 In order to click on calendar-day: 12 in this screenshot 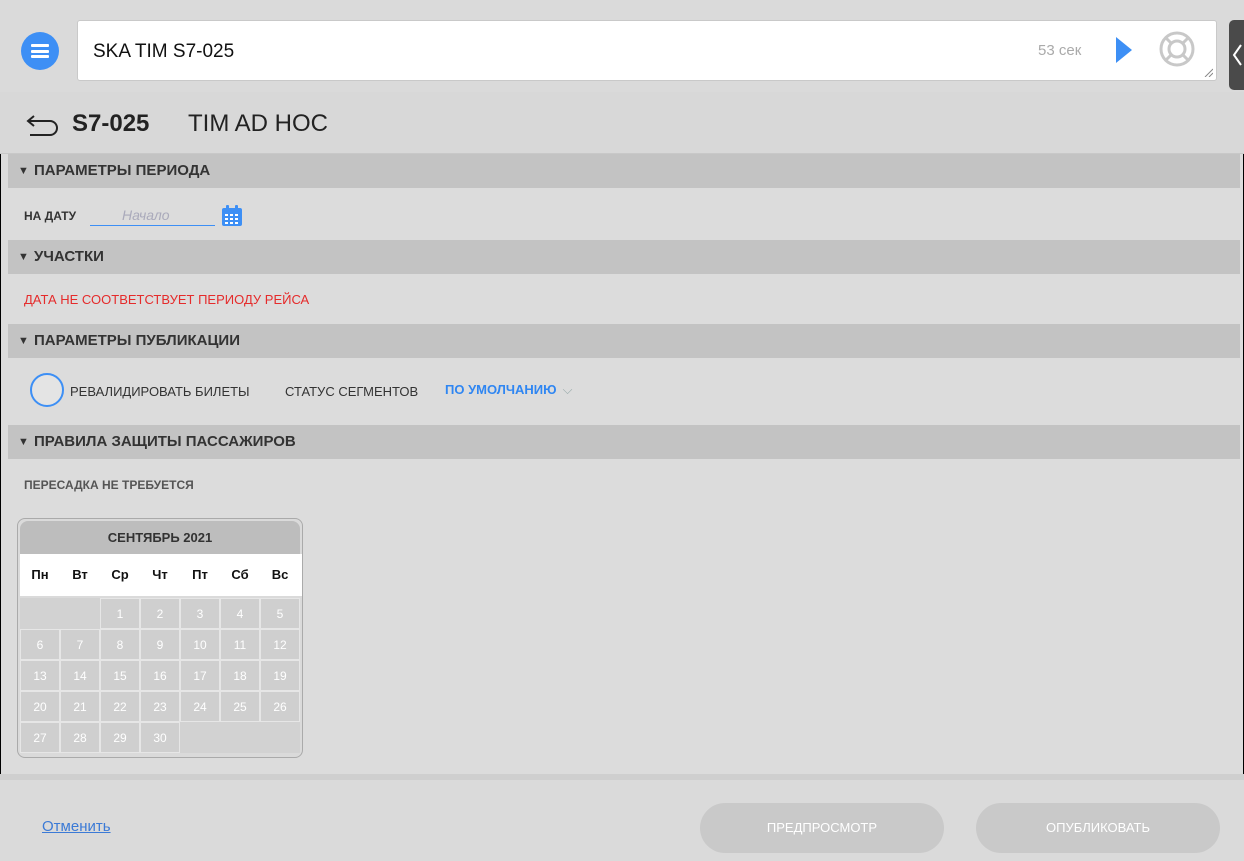, I will do `click(280, 644)`.